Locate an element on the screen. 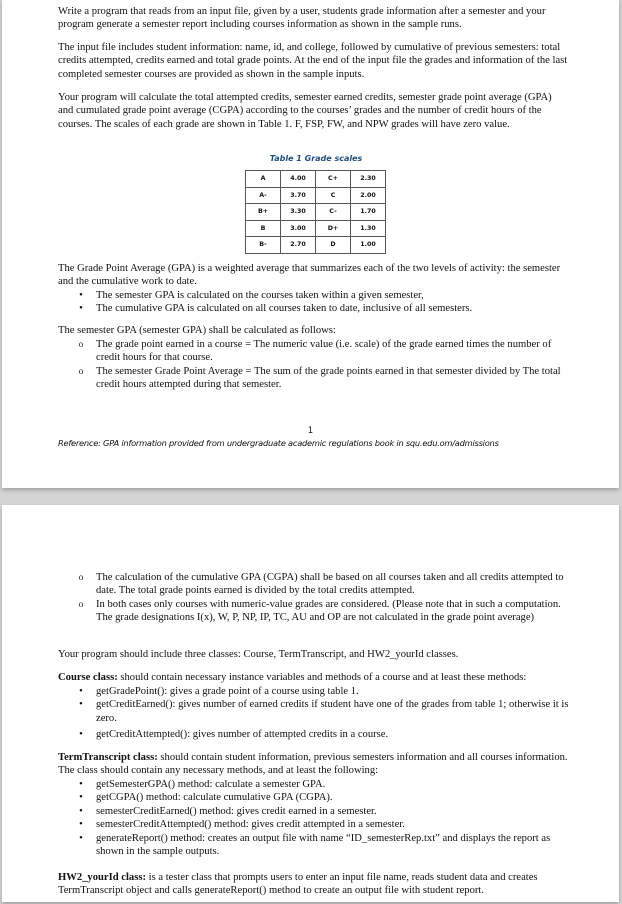  table-row: A 4.00 C+ 2.30 is located at coordinates (315, 179).